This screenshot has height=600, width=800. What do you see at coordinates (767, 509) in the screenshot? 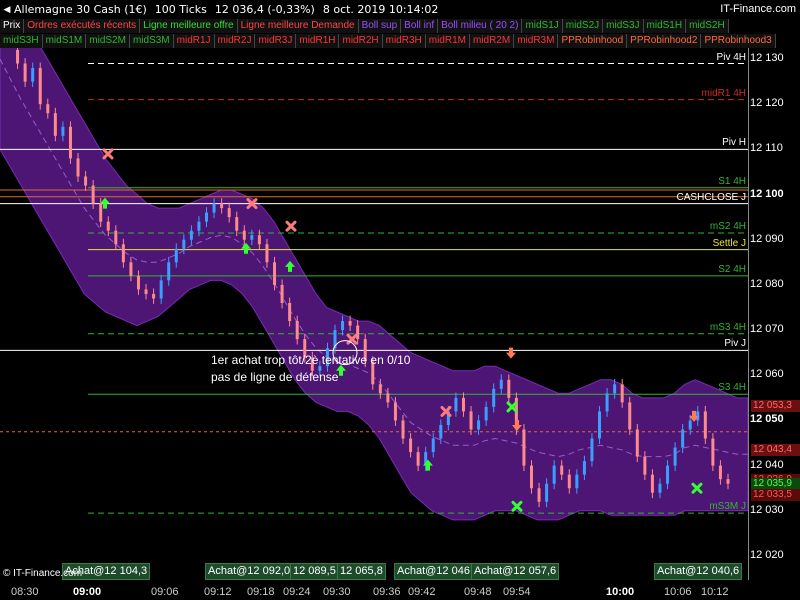
I see `price-tick-label: 12 030` at bounding box center [767, 509].